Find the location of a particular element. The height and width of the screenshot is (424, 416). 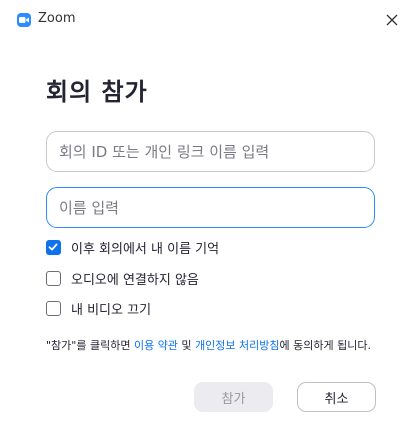

close-icon is located at coordinates (392, 20).